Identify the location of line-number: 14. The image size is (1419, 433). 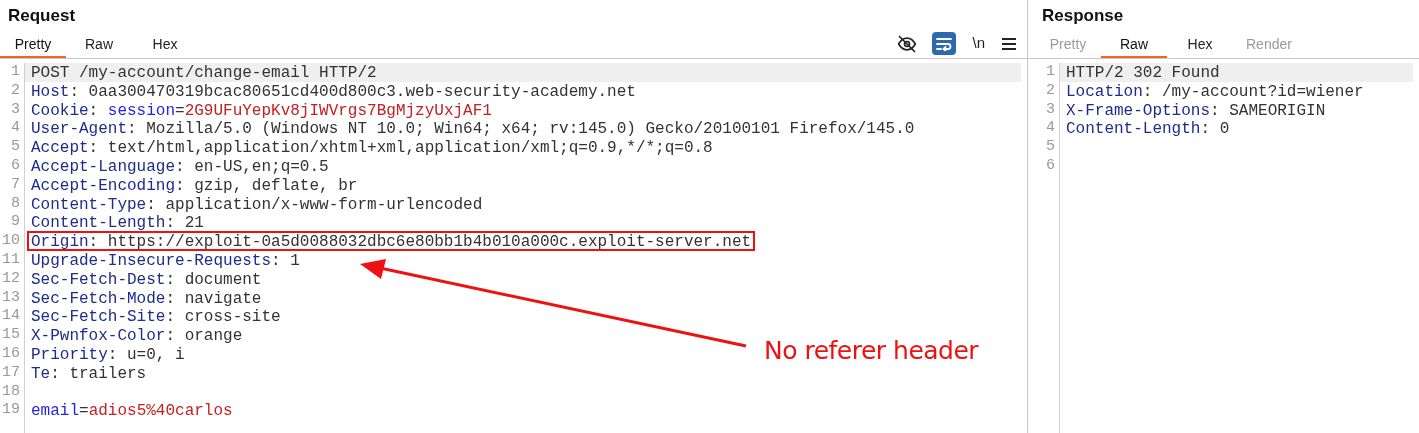
(11, 317).